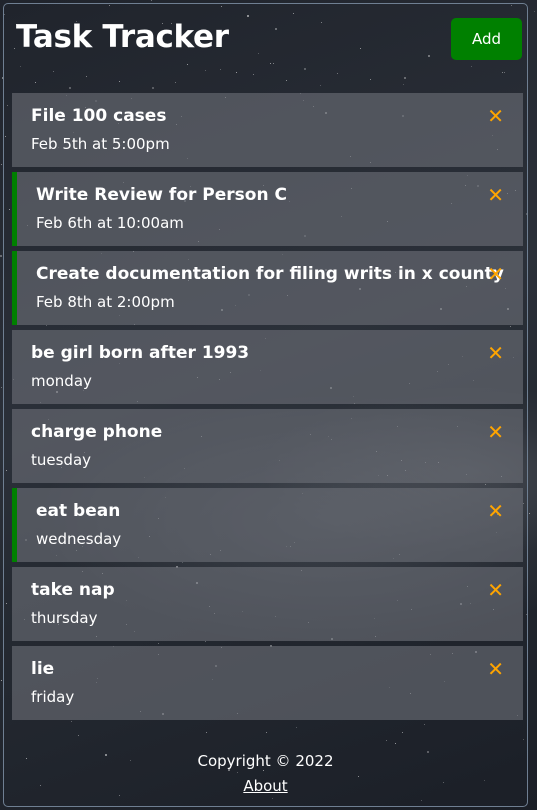 The width and height of the screenshot is (537, 810). What do you see at coordinates (79, 539) in the screenshot?
I see `task-day: wednesday` at bounding box center [79, 539].